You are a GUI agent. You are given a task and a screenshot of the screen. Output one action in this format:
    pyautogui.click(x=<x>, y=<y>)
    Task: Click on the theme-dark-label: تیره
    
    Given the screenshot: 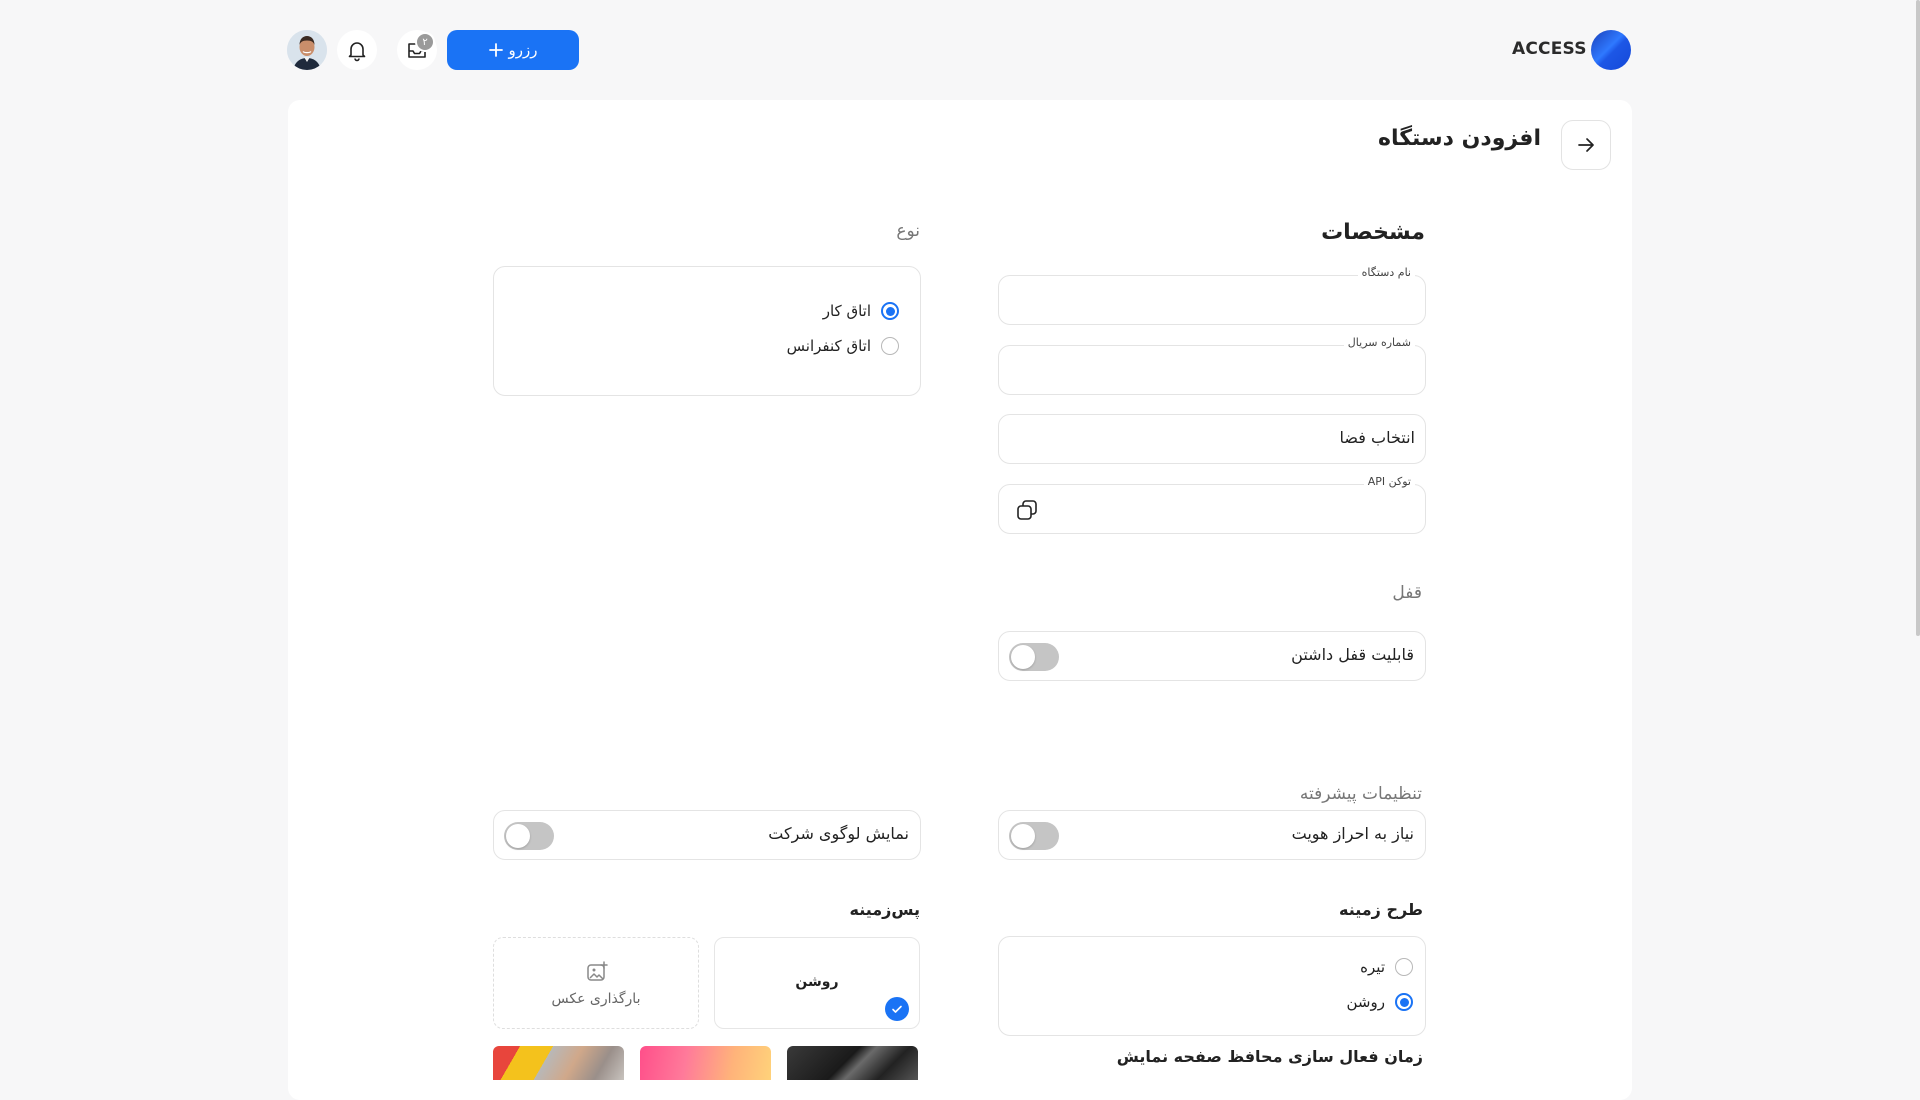 What is the action you would take?
    pyautogui.click(x=1372, y=967)
    